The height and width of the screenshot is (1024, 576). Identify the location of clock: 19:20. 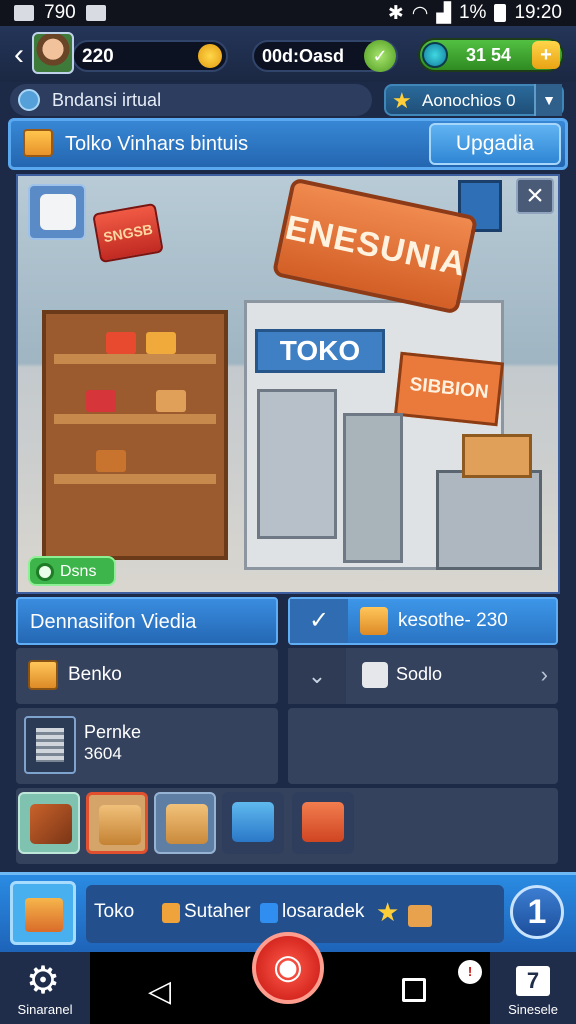
(538, 12).